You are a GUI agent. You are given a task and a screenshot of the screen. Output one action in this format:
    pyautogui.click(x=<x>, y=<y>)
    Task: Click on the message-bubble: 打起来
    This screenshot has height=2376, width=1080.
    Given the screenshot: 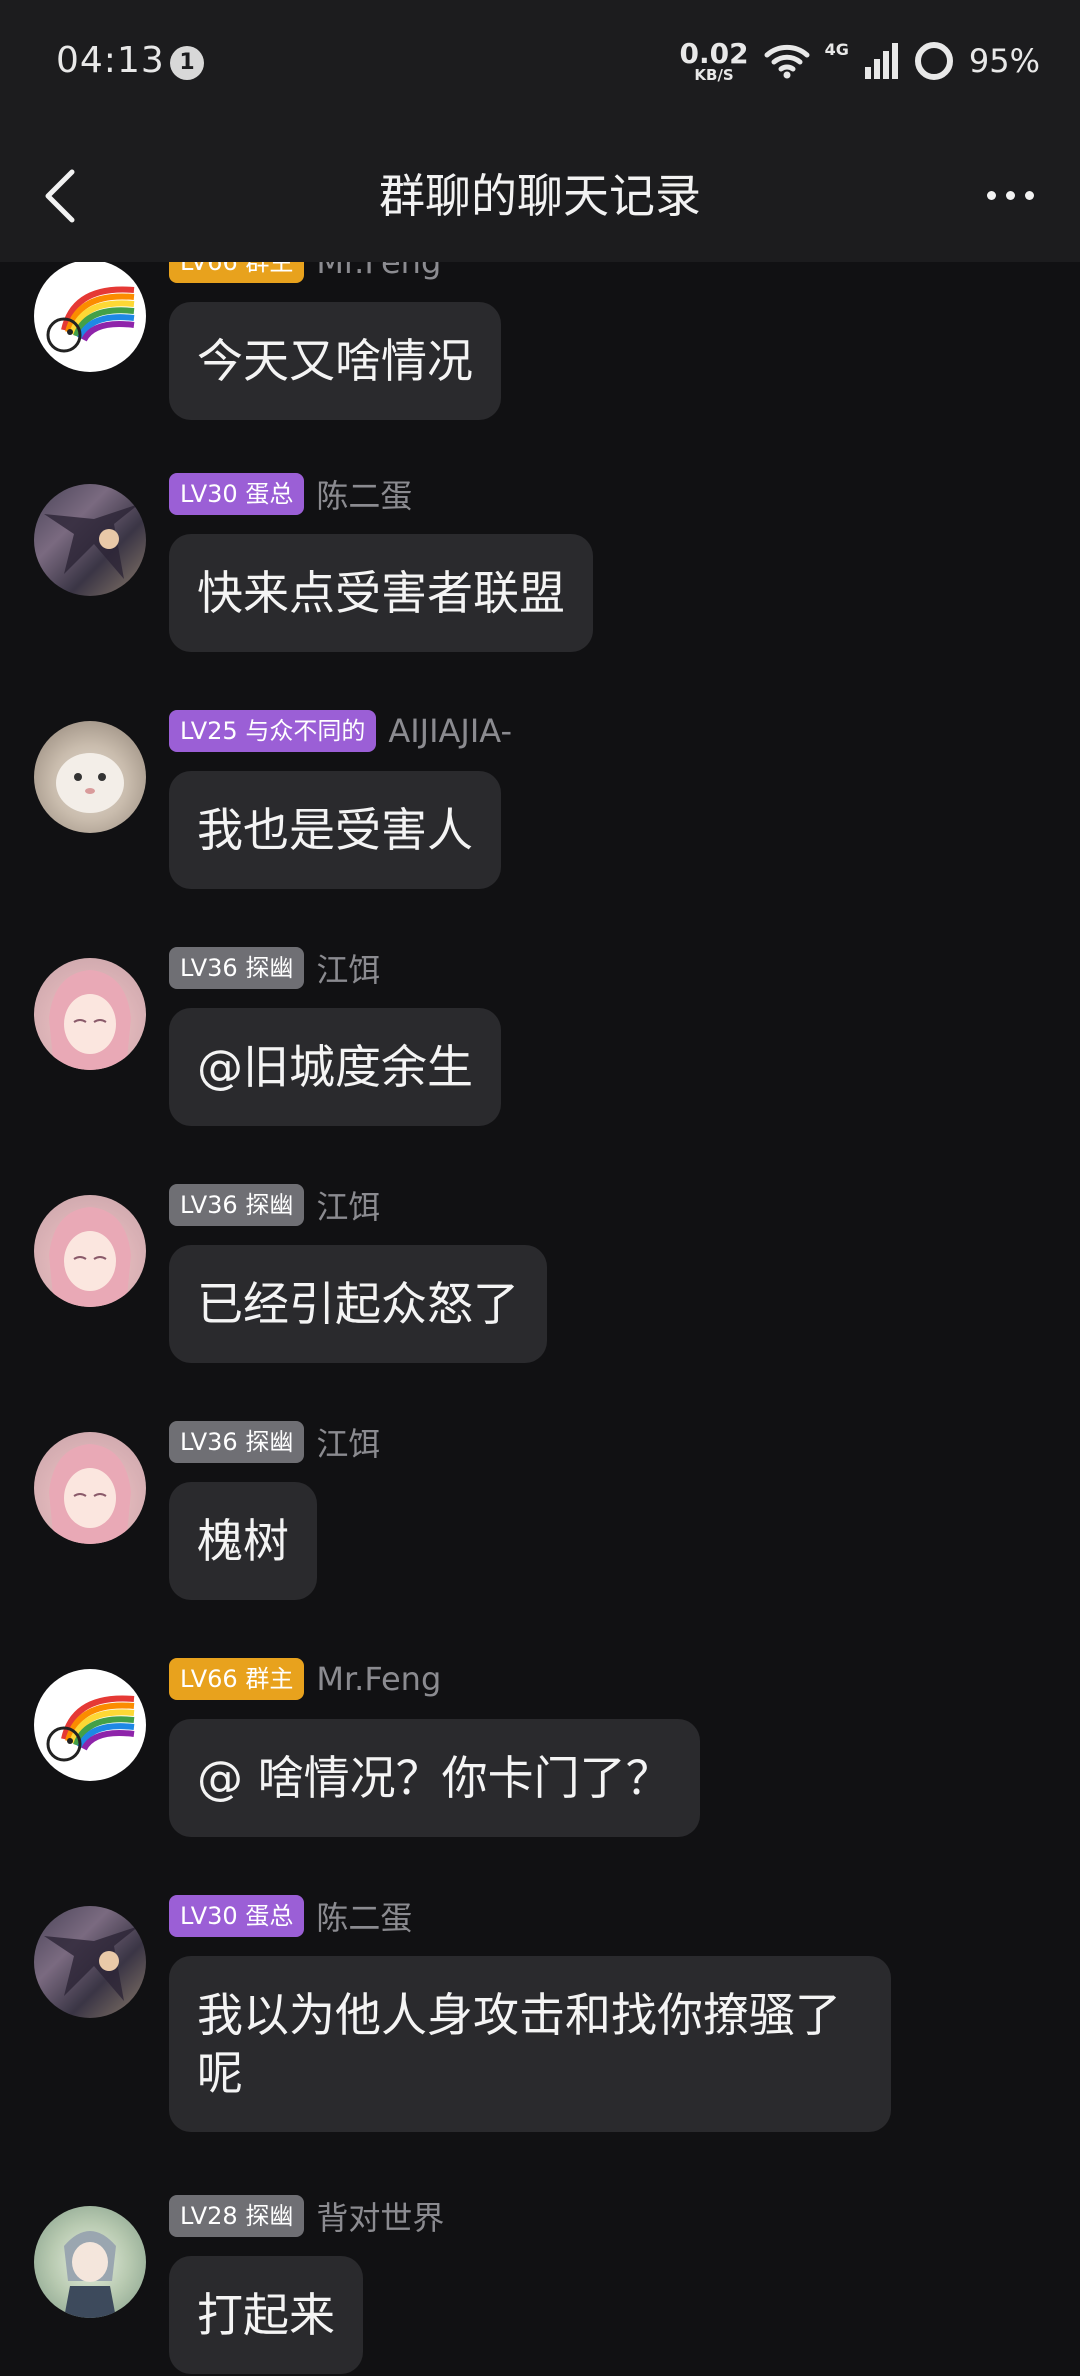 What is the action you would take?
    pyautogui.click(x=266, y=2315)
    